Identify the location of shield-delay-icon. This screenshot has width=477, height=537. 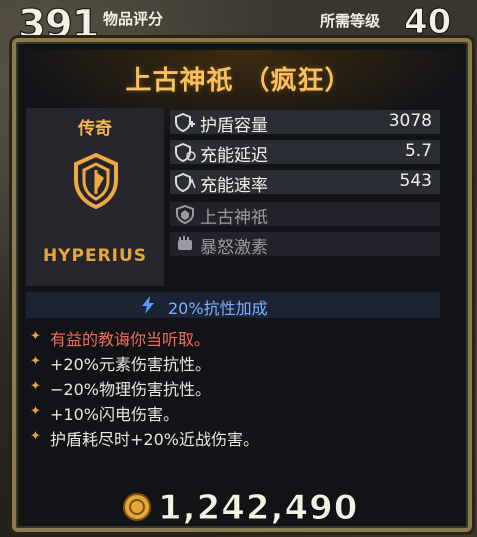
(185, 152).